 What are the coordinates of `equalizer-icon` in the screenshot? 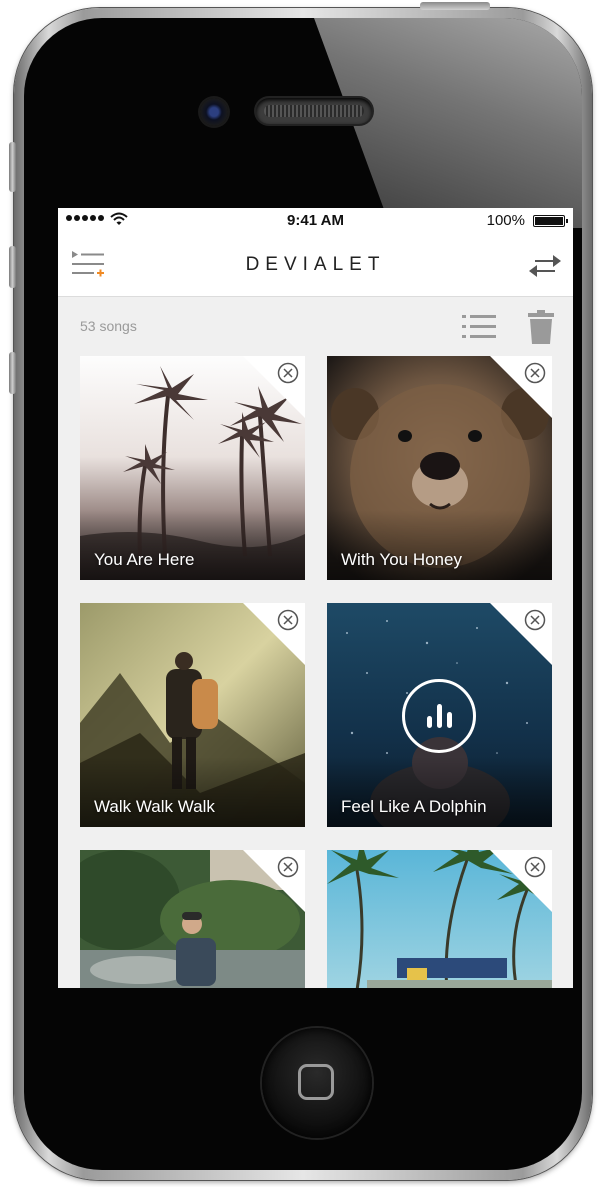 It's located at (439, 716).